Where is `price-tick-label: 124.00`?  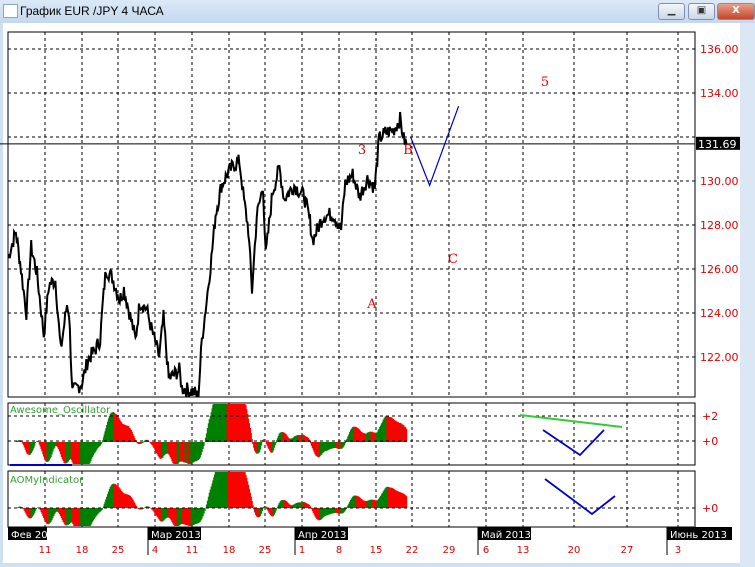 price-tick-label: 124.00 is located at coordinates (719, 313).